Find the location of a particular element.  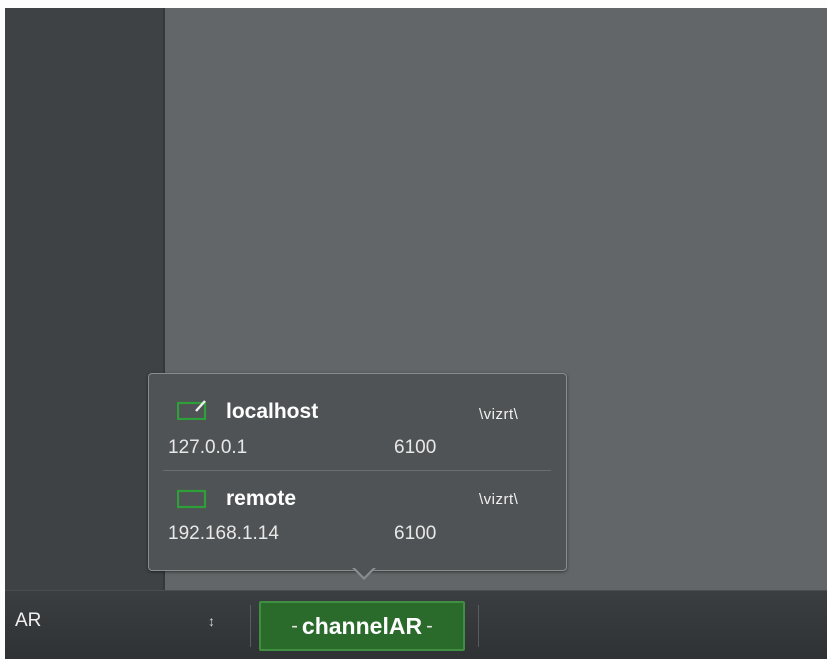

monitor-edit-icon is located at coordinates (192, 410).